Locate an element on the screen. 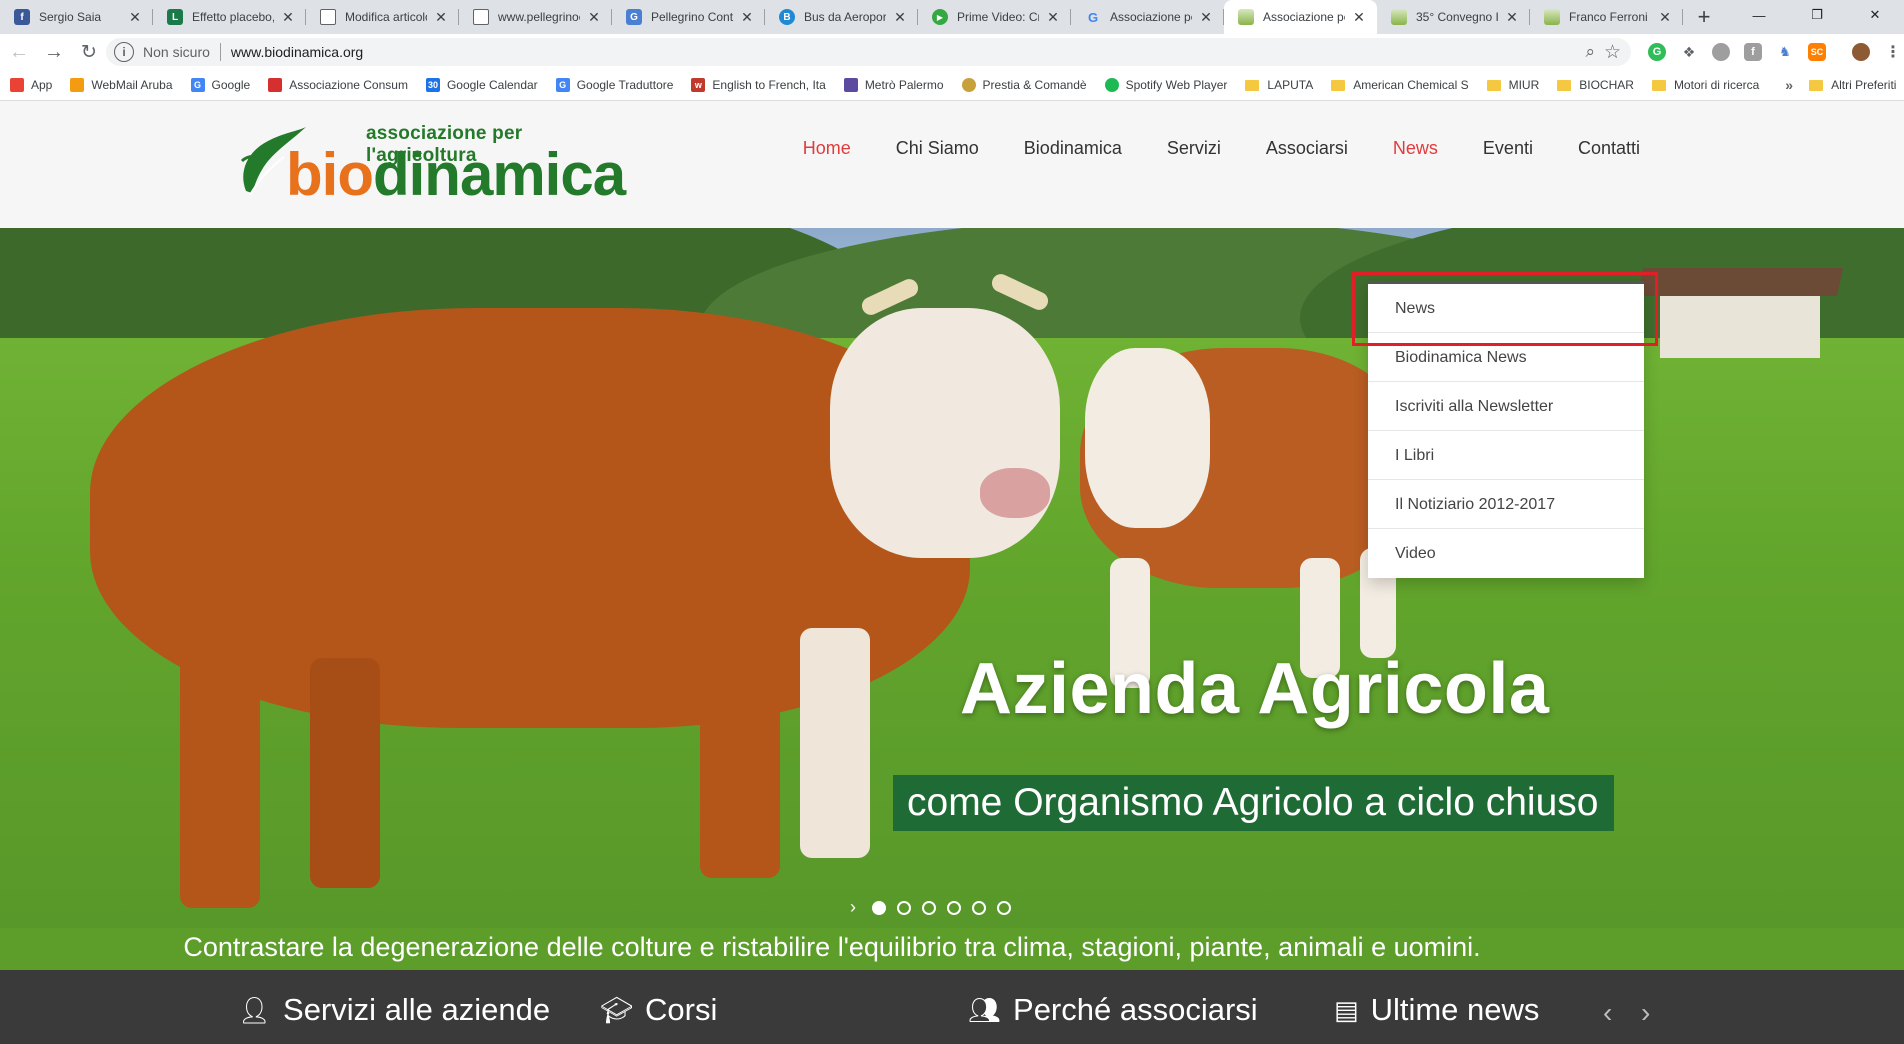 The height and width of the screenshot is (1044, 1904). nav-chi-siamo: Chi Siamo is located at coordinates (937, 148).